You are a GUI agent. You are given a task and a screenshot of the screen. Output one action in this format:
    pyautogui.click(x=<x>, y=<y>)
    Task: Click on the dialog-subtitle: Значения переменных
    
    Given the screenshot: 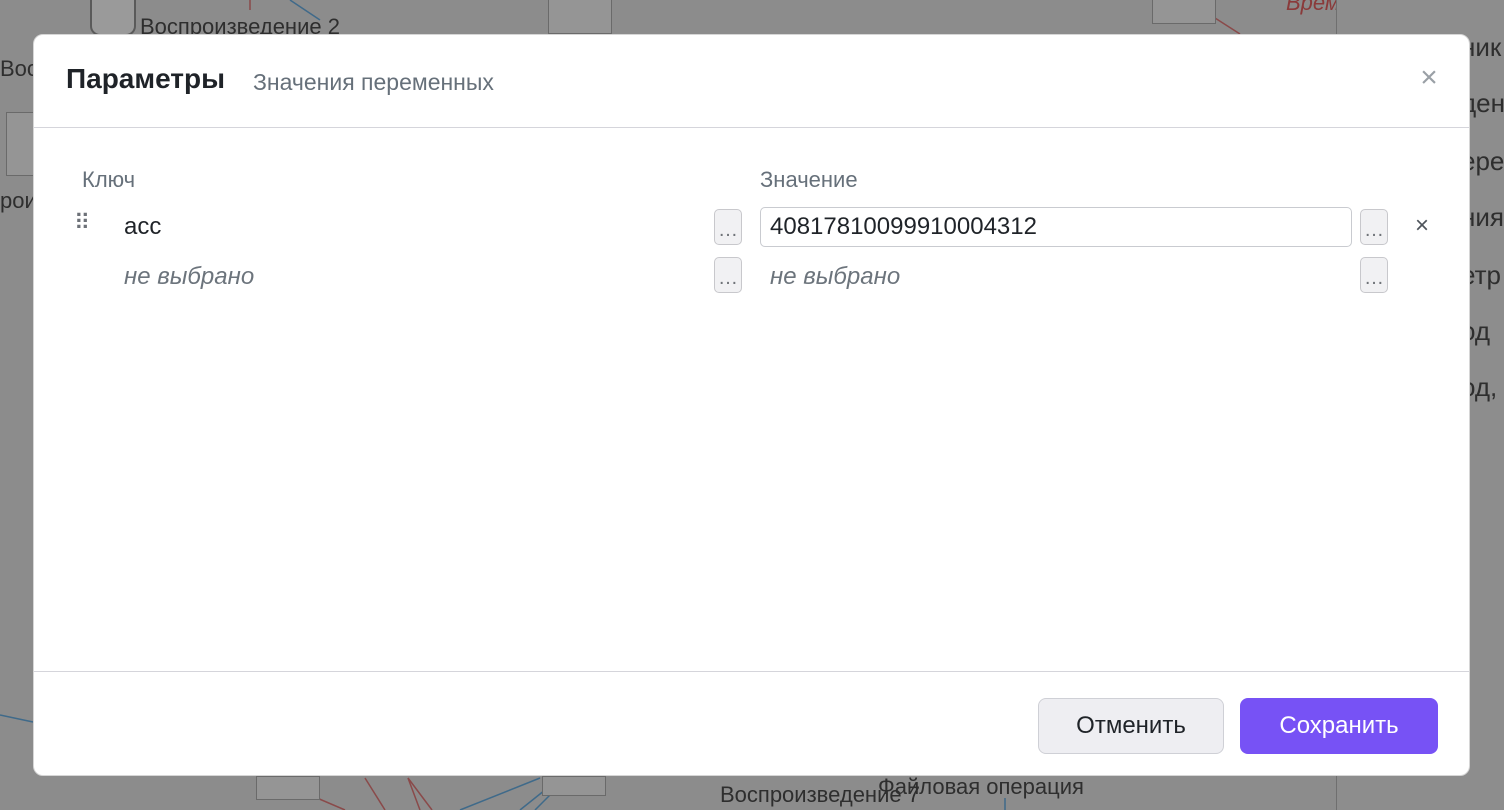 What is the action you would take?
    pyautogui.click(x=373, y=82)
    